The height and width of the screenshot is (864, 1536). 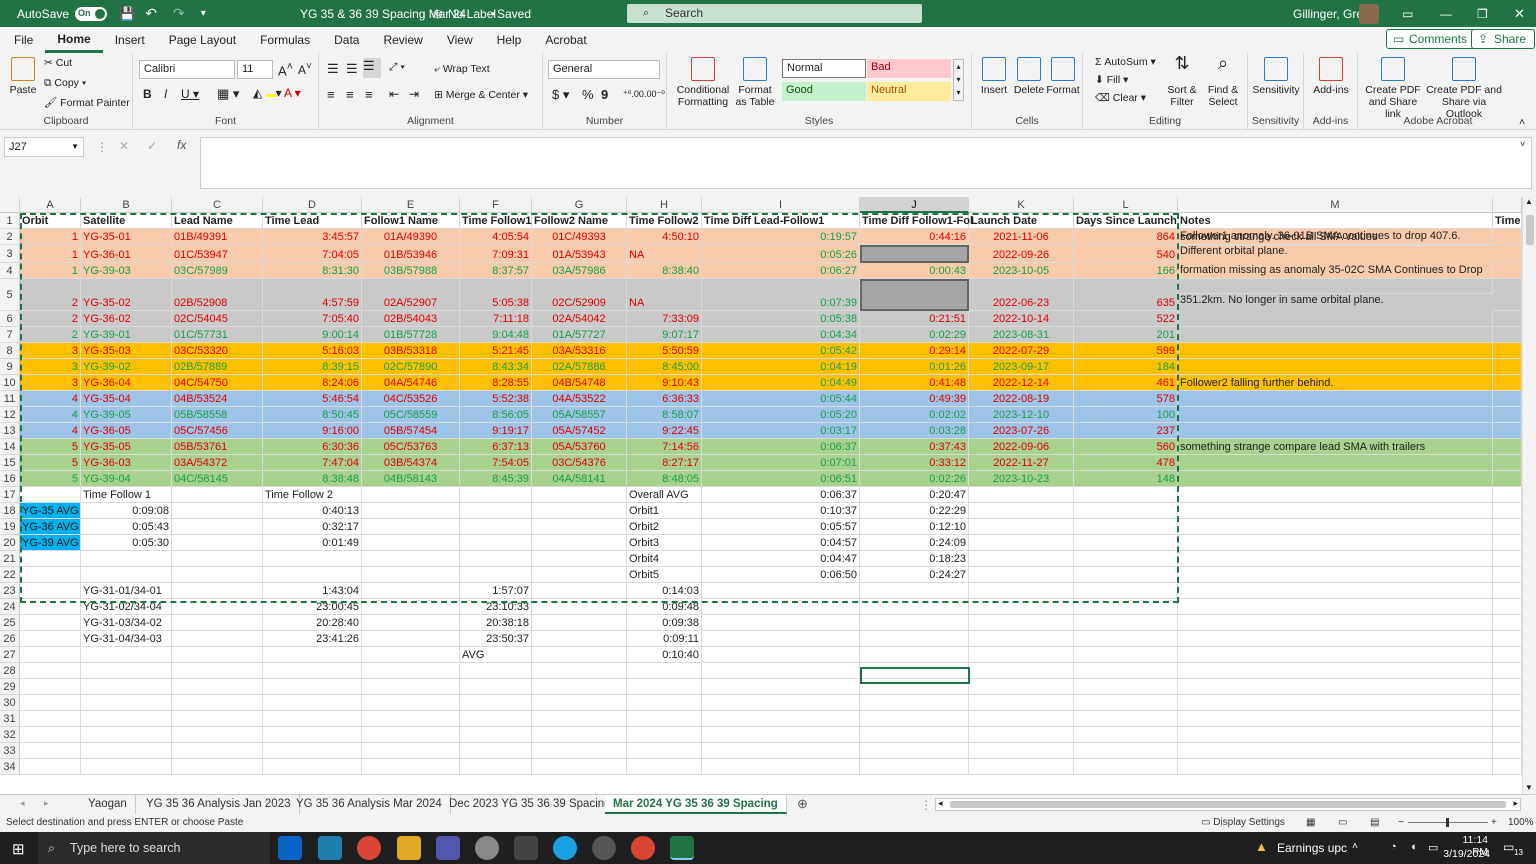 I want to click on cell-days-since-launch: 184, so click(x=1126, y=367).